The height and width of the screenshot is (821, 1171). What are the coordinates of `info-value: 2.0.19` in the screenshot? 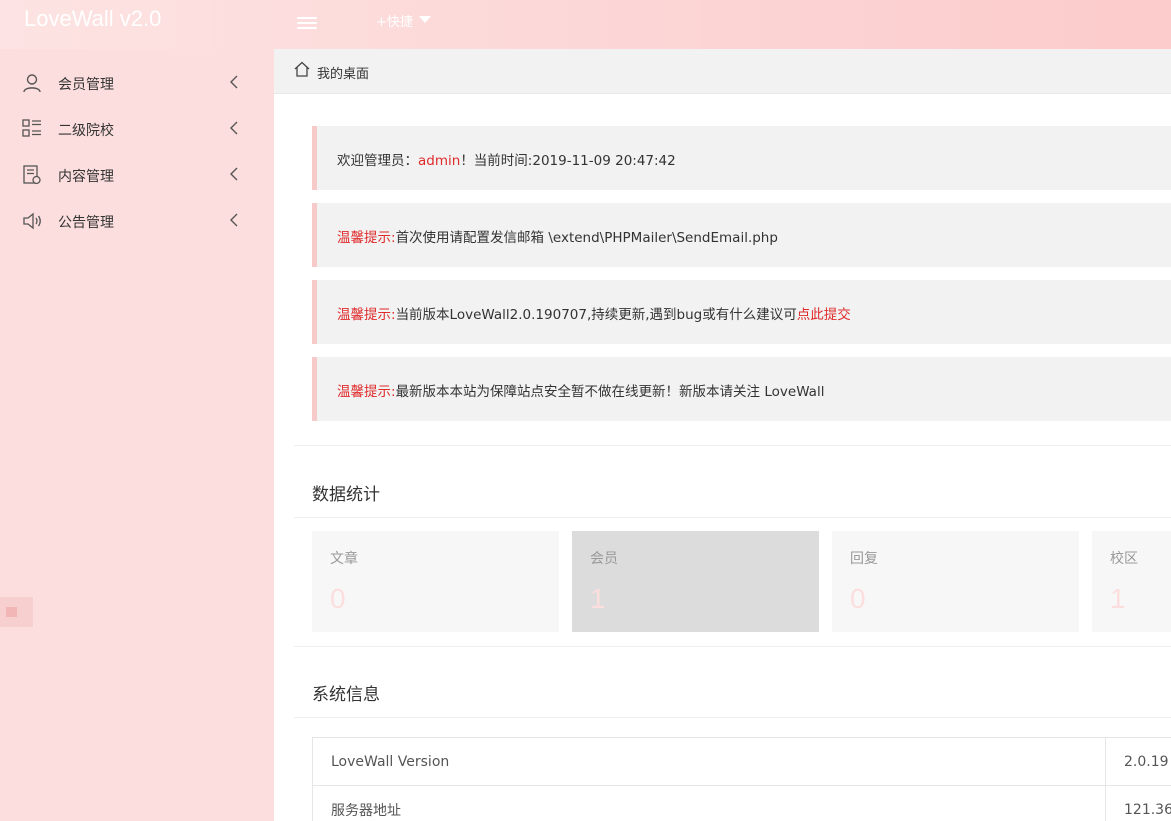 It's located at (1138, 761).